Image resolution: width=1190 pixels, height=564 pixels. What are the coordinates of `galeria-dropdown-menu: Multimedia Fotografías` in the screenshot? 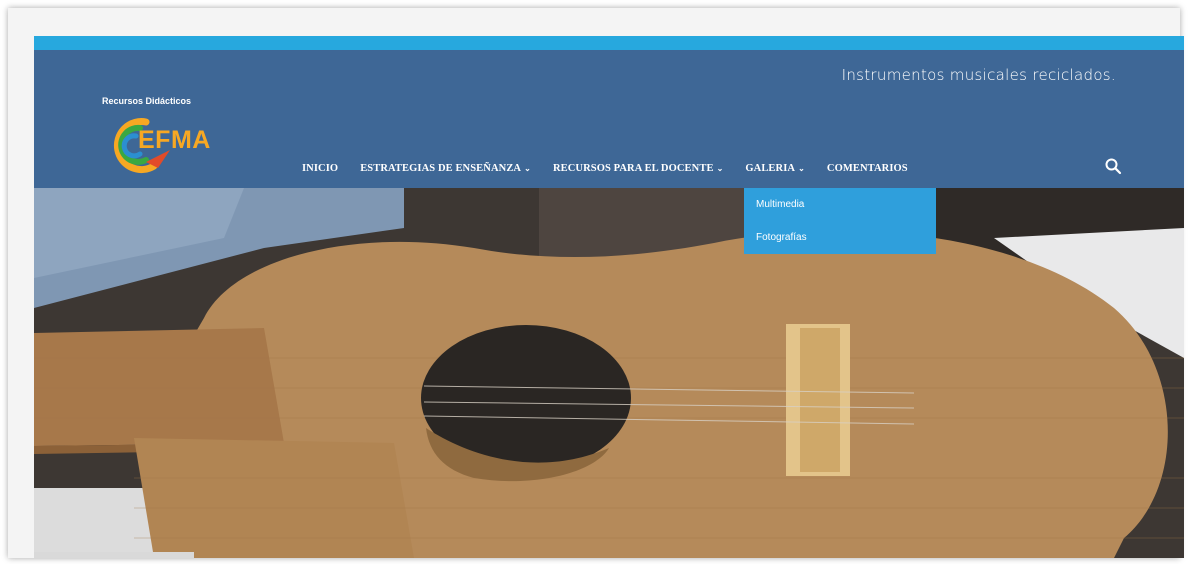 It's located at (840, 221).